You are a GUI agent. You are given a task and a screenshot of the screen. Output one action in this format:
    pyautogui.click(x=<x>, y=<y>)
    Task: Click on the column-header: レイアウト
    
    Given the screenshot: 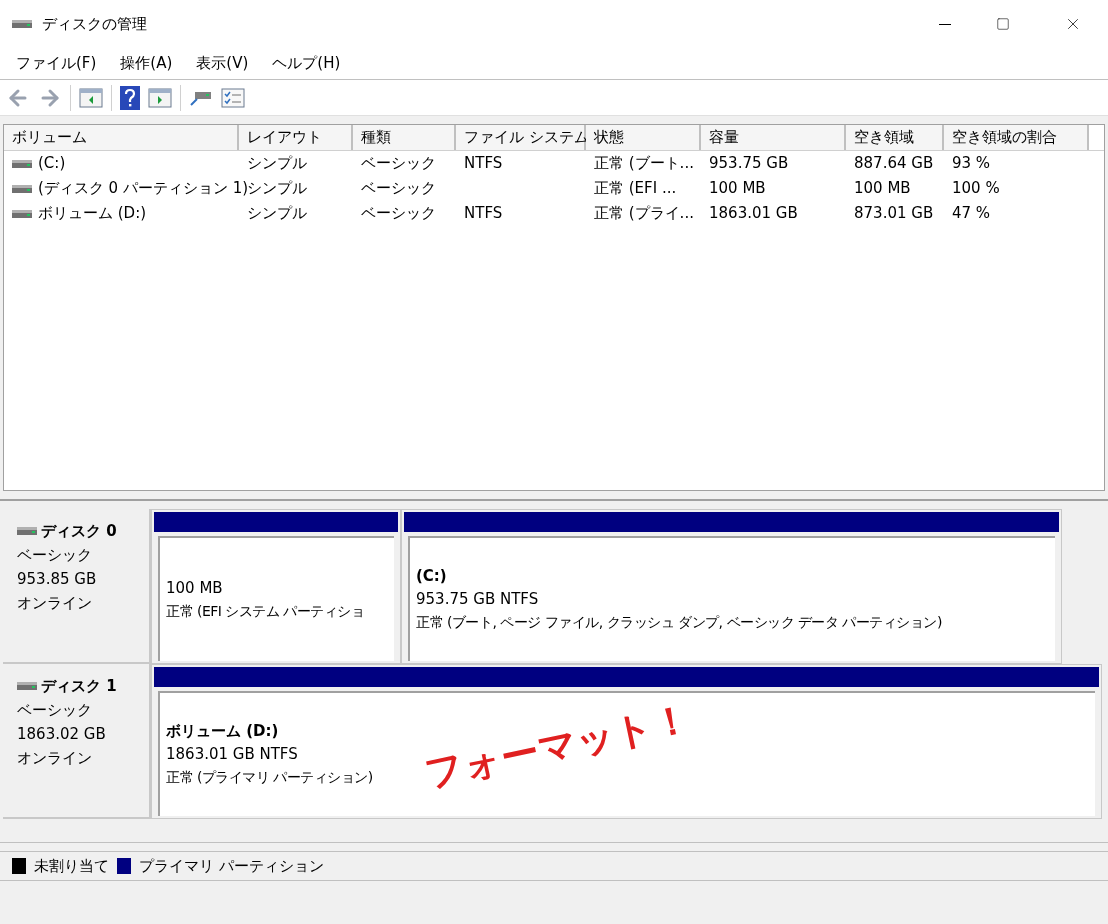 What is the action you would take?
    pyautogui.click(x=296, y=137)
    